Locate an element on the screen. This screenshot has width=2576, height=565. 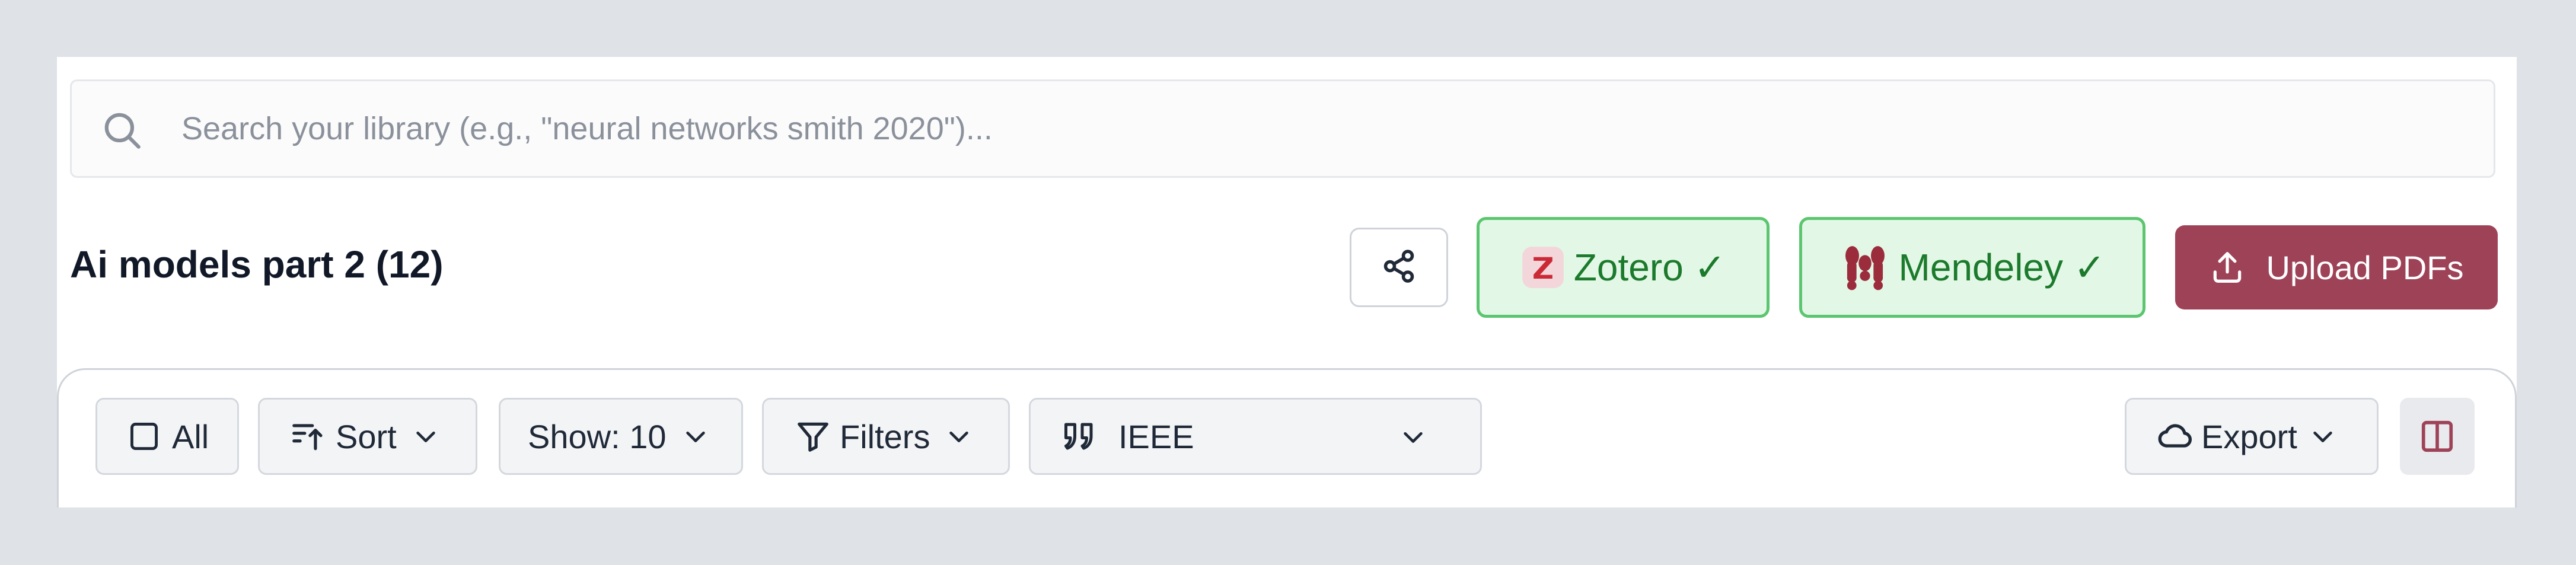
upload-pdfs-button: Upload PDFs is located at coordinates (2336, 267).